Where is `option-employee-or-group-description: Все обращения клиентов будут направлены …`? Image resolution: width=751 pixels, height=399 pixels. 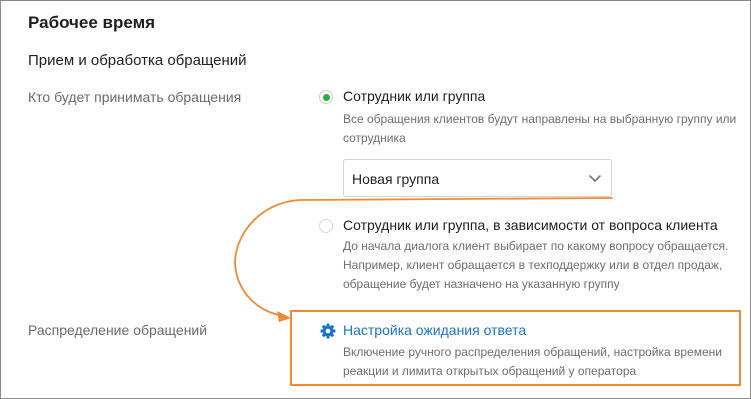 option-employee-or-group-description: Все обращения клиентов будут направлены … is located at coordinates (540, 128).